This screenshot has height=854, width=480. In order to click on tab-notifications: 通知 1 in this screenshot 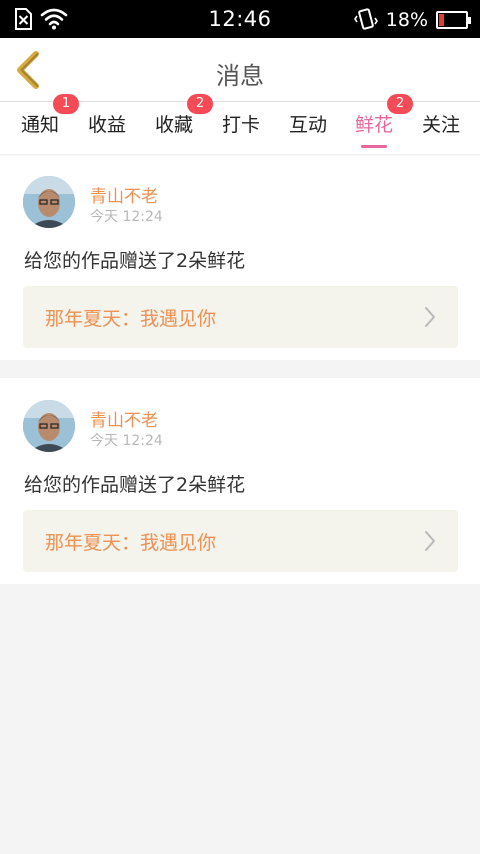, I will do `click(49, 124)`.